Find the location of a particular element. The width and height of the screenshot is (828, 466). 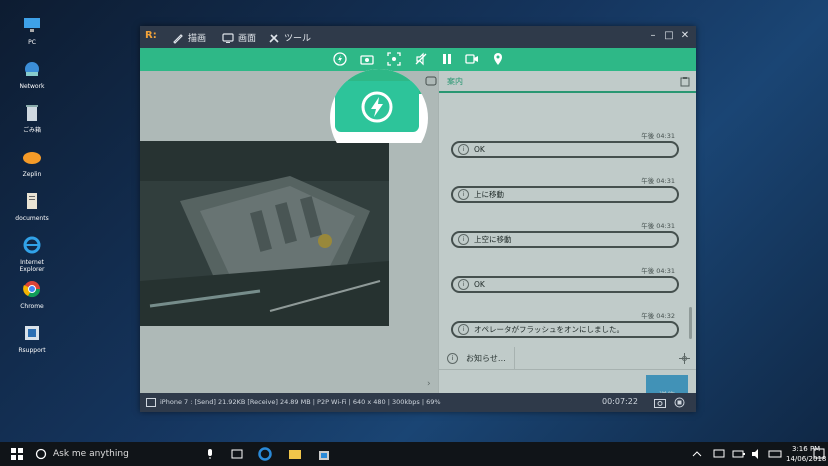

task-view-icon is located at coordinates (237, 454).